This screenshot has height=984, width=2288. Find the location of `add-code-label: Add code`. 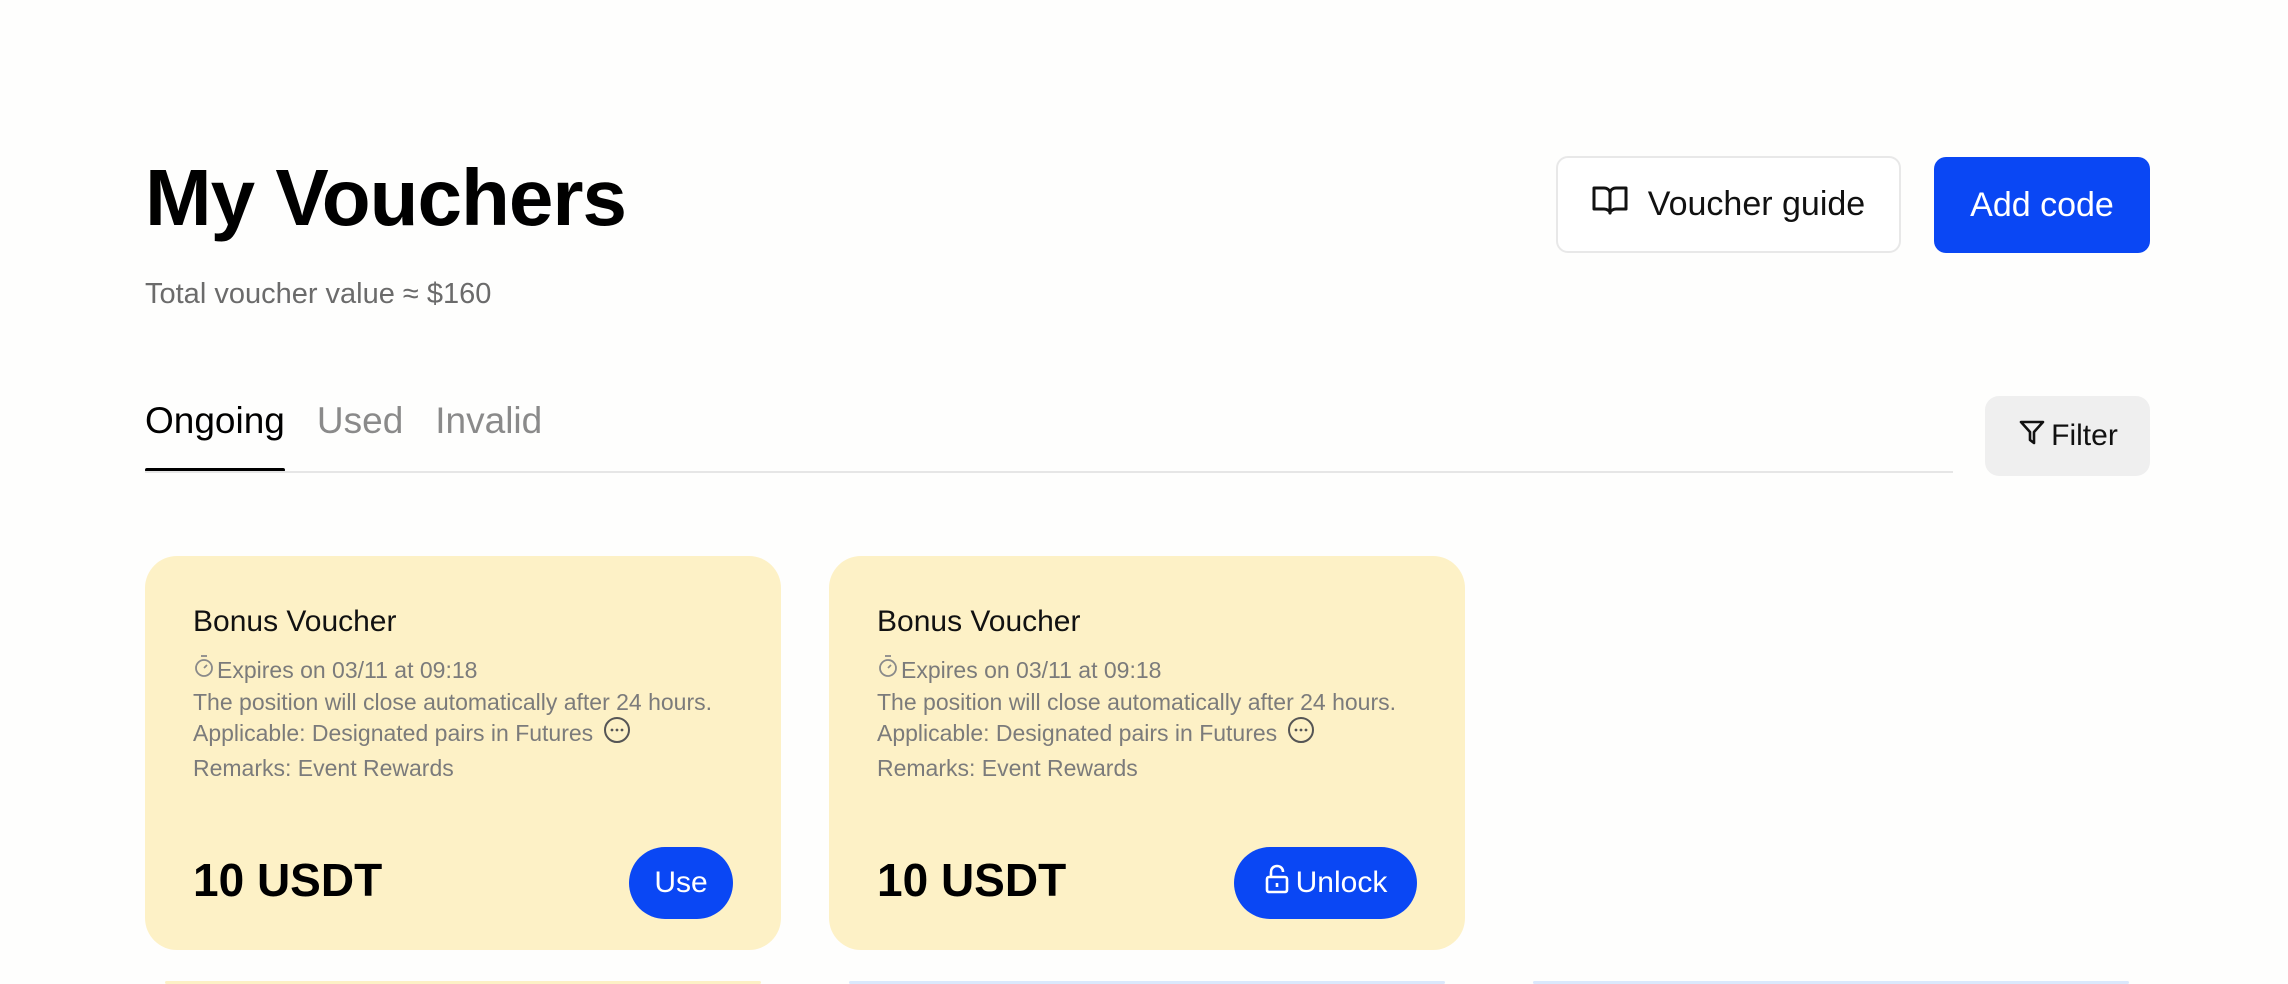

add-code-label: Add code is located at coordinates (2042, 204).